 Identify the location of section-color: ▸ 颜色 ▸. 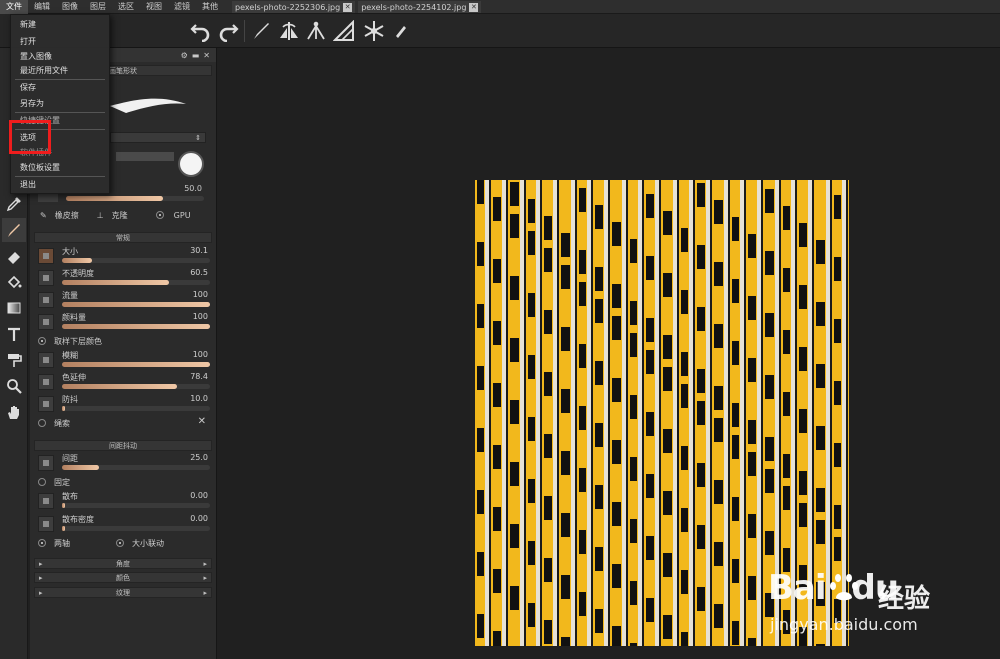
(123, 577).